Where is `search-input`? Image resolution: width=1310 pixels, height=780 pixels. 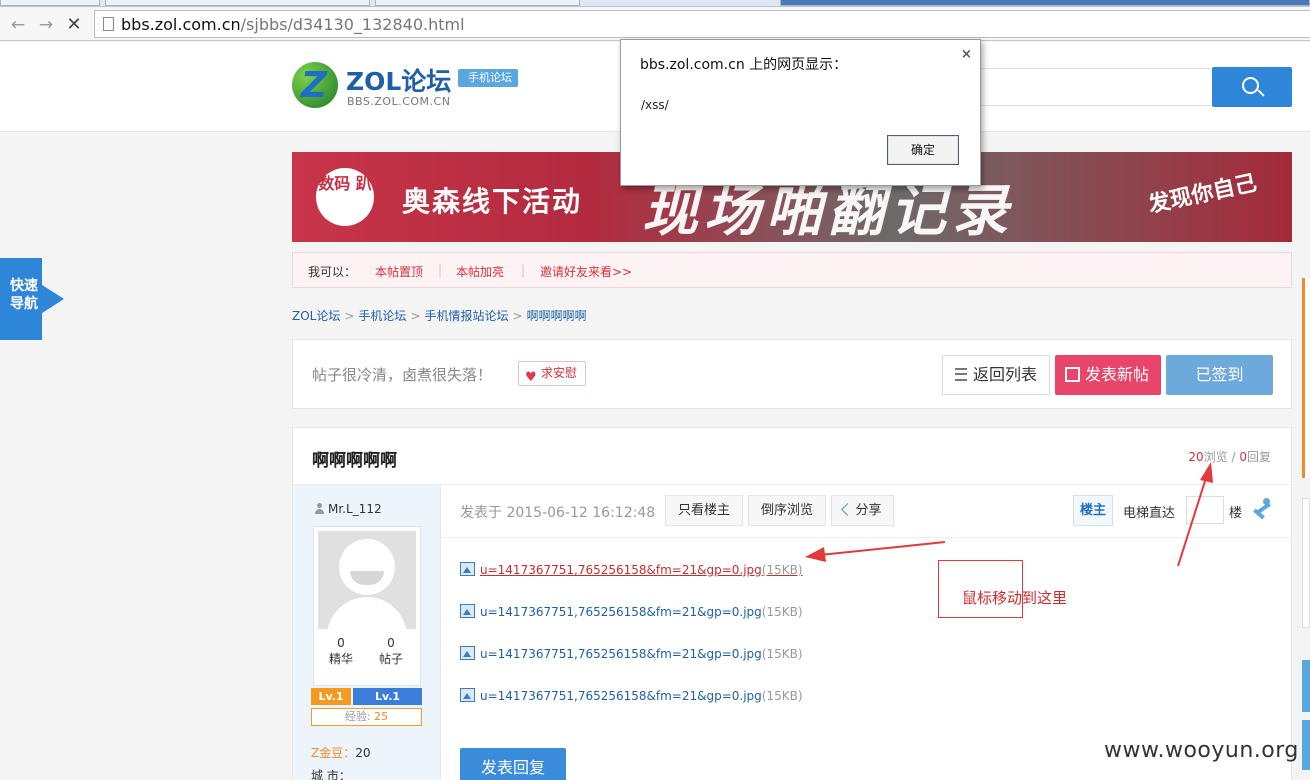
search-input is located at coordinates (1095, 87).